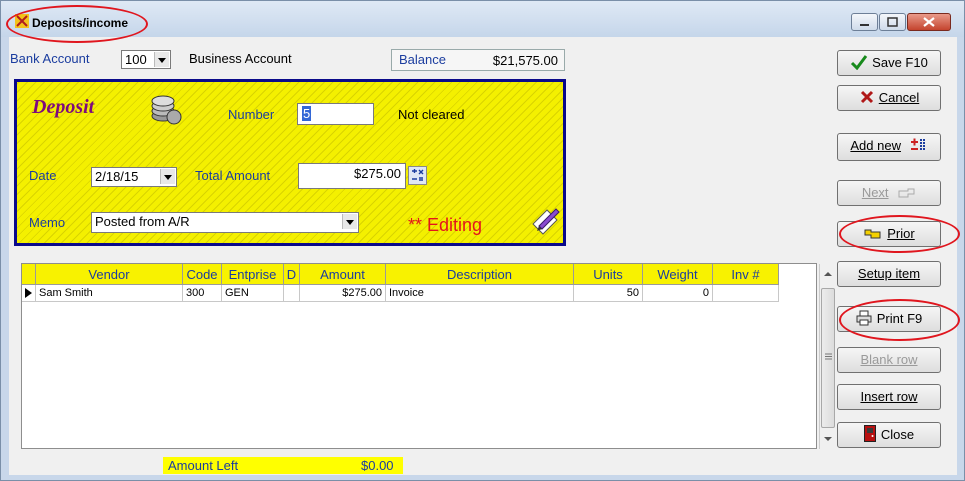 This screenshot has width=965, height=481. Describe the element at coordinates (233, 175) in the screenshot. I see `total-amount-label: Total Amount` at that location.